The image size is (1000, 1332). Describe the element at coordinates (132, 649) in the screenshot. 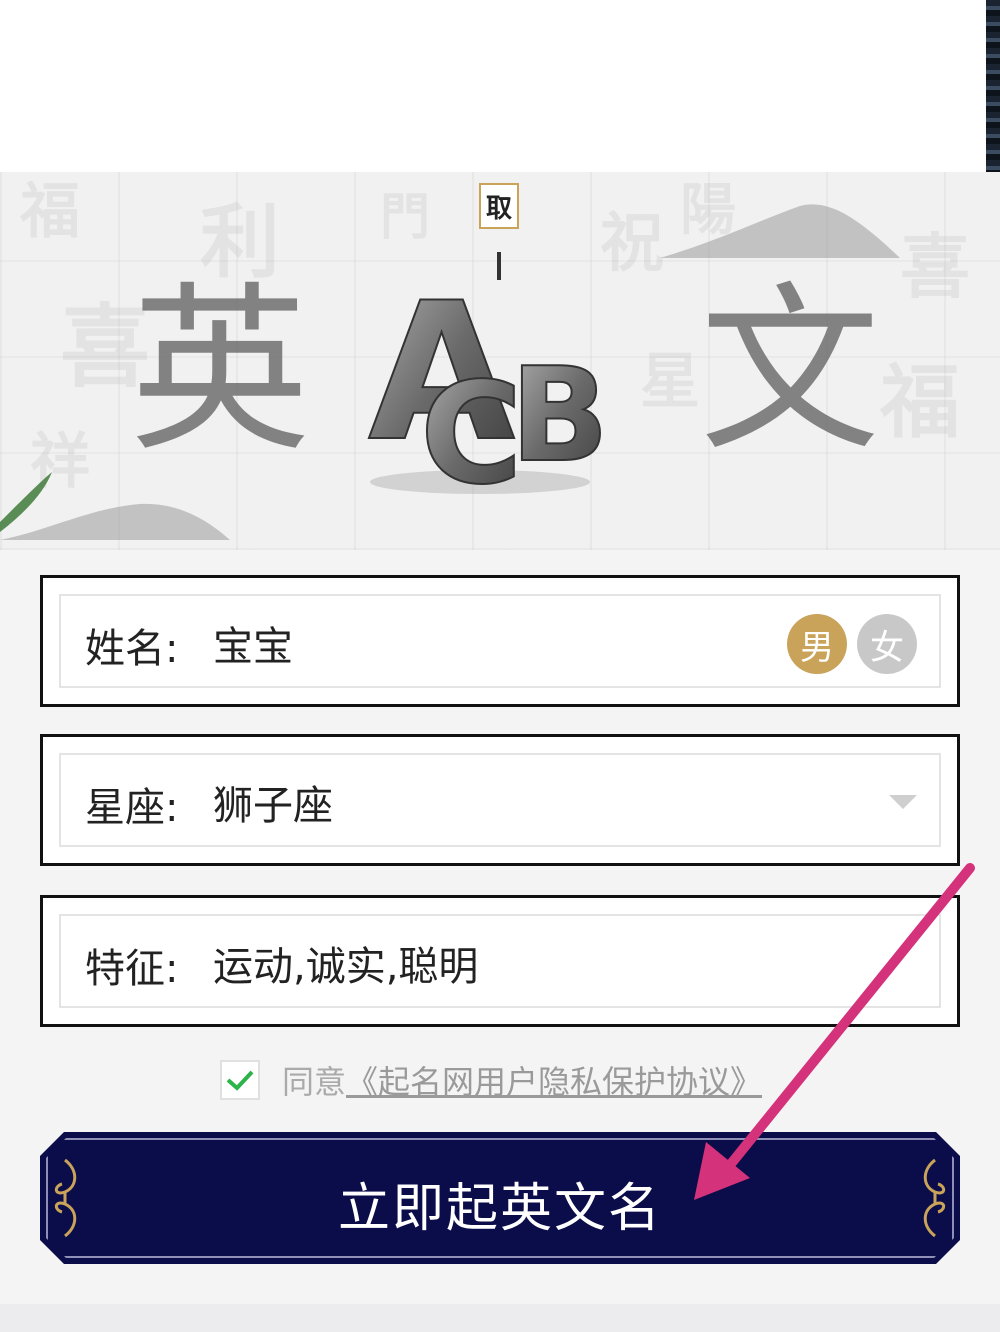

I see `name-label: 姓名:` at that location.